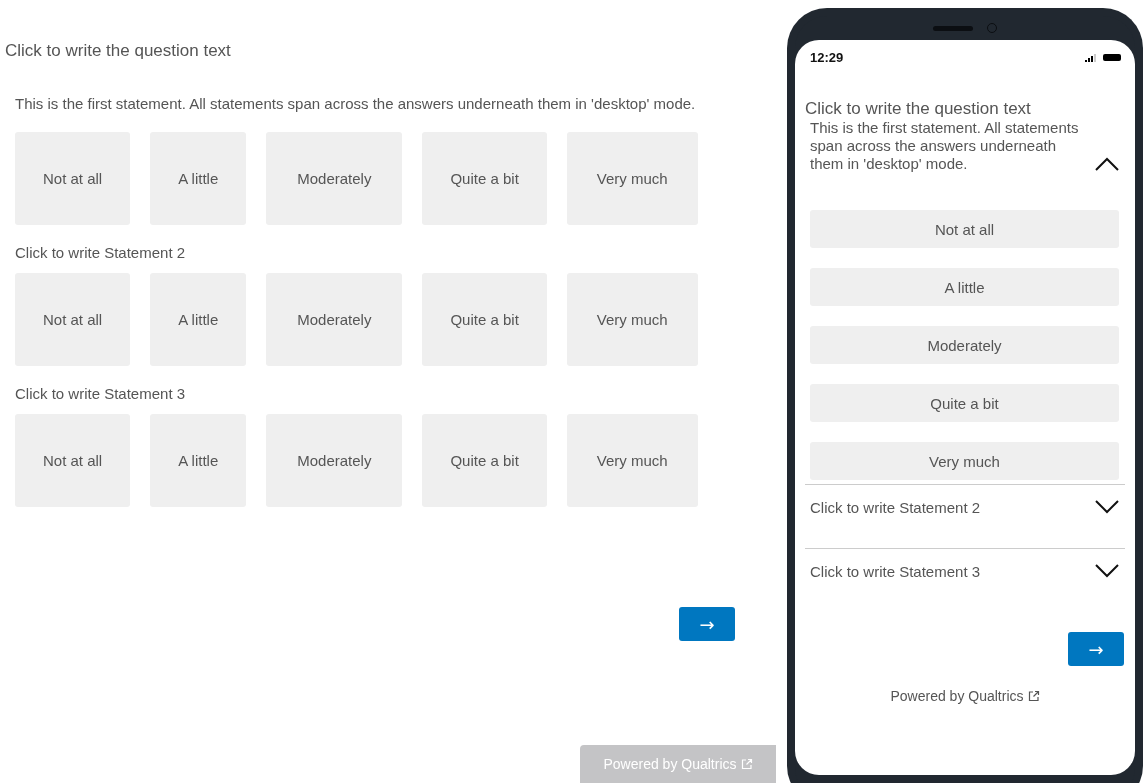  What do you see at coordinates (1107, 164) in the screenshot?
I see `chevron-up-icon` at bounding box center [1107, 164].